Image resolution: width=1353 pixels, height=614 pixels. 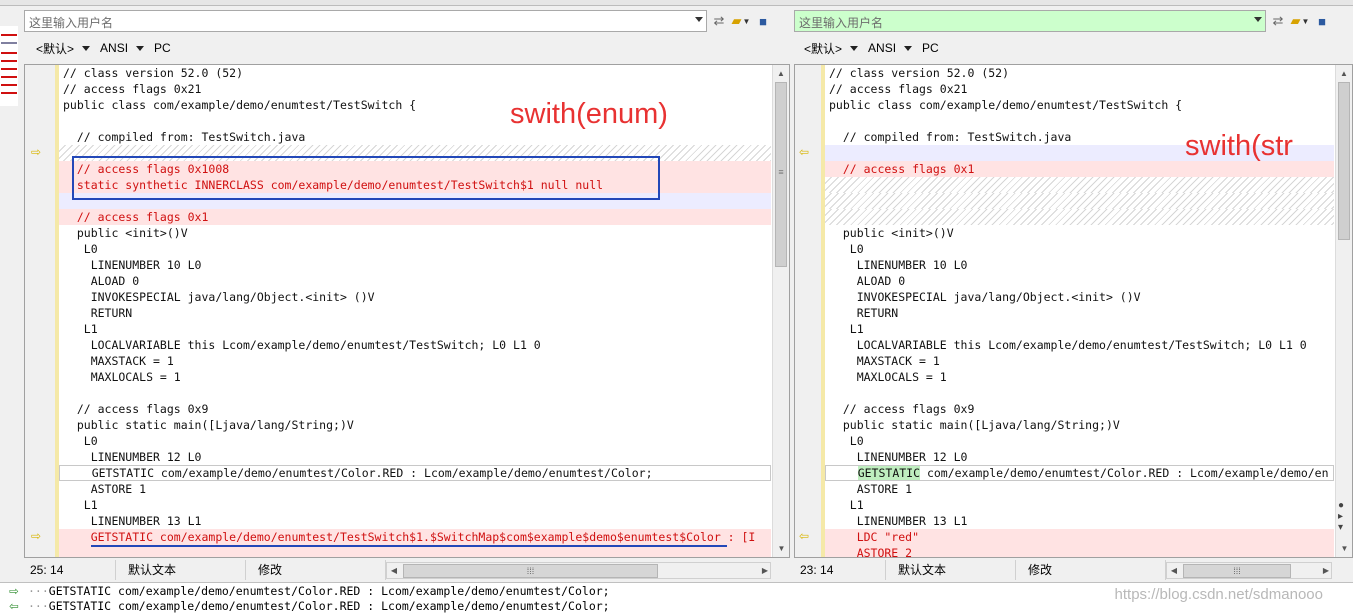 I want to click on charset-value: ANSI, so click(x=882, y=48).